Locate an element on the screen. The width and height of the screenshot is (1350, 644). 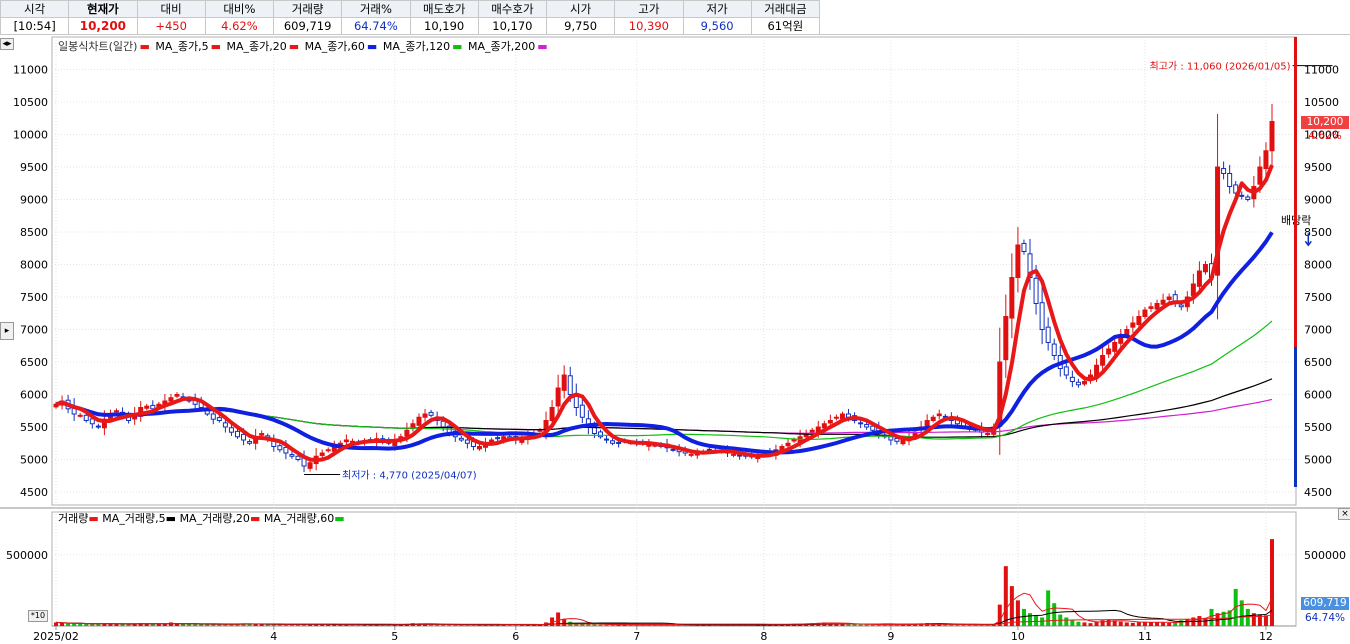
y-tick-left-10000: 10000 is located at coordinates (30, 135).